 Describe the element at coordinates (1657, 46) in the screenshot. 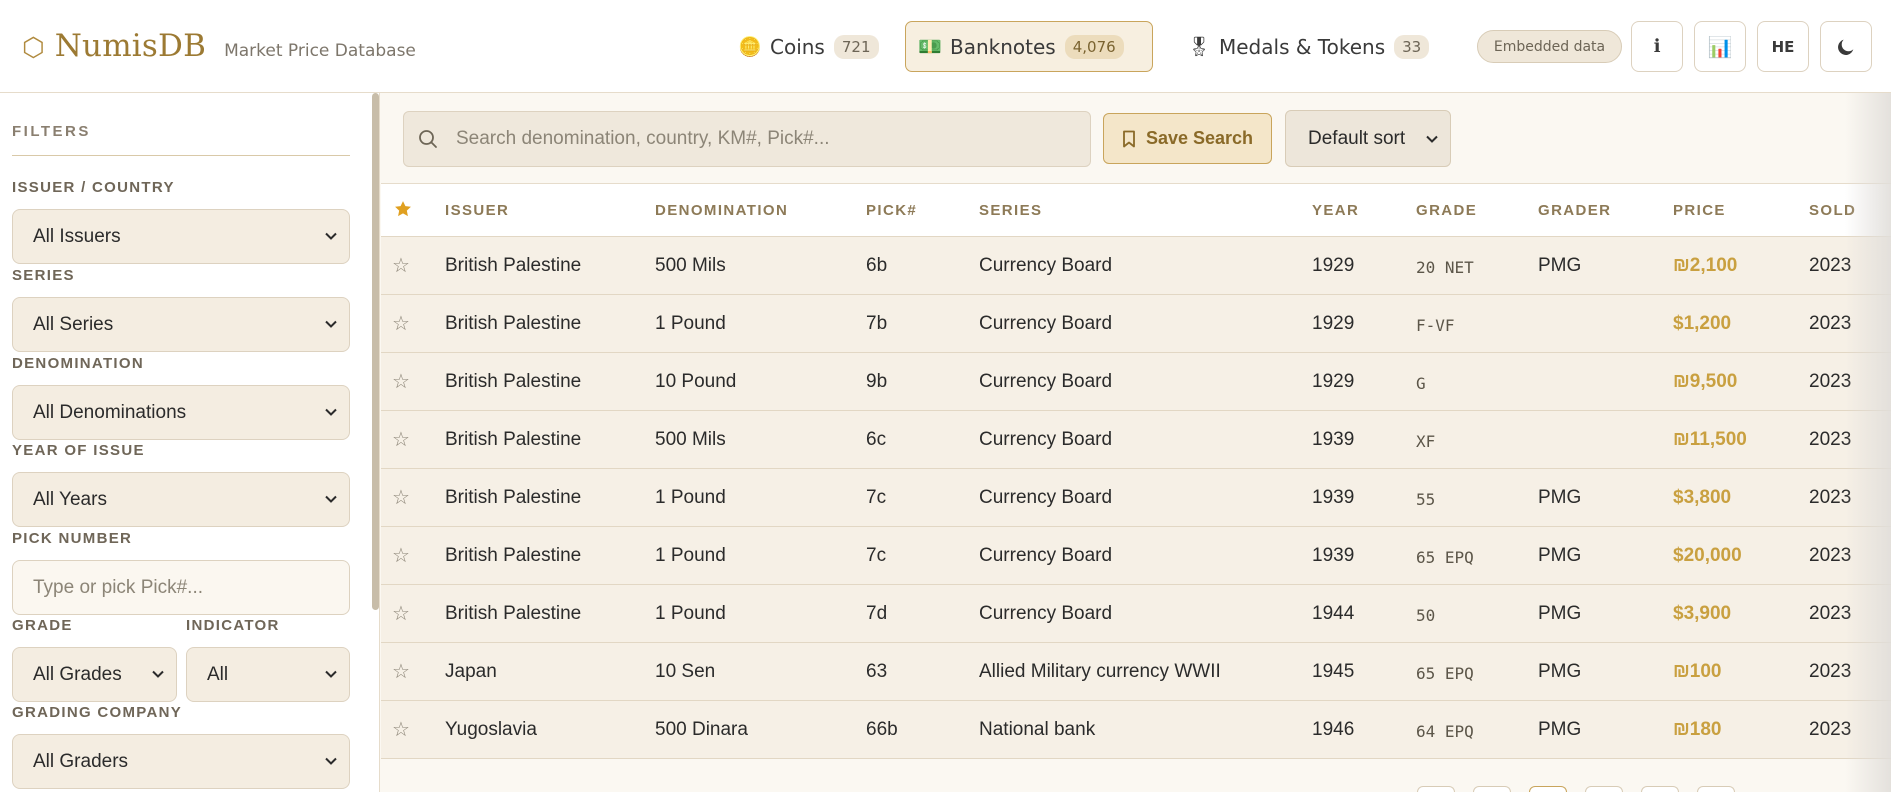

I see `info-button: ℹ` at that location.